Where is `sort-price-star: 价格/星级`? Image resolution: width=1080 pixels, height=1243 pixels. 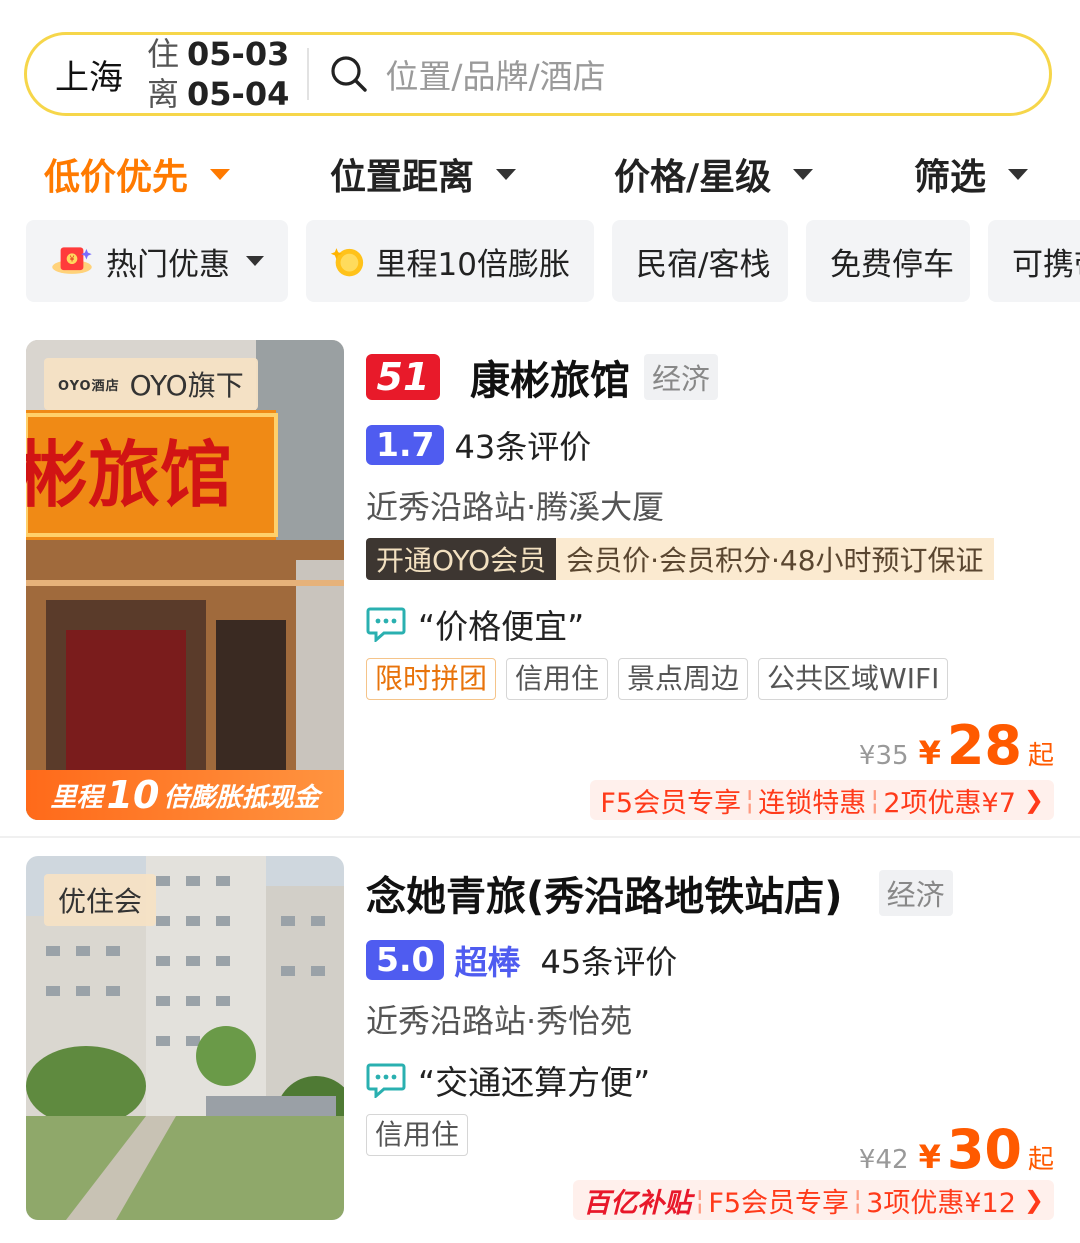
sort-price-star: 价格/星级 is located at coordinates (714, 174).